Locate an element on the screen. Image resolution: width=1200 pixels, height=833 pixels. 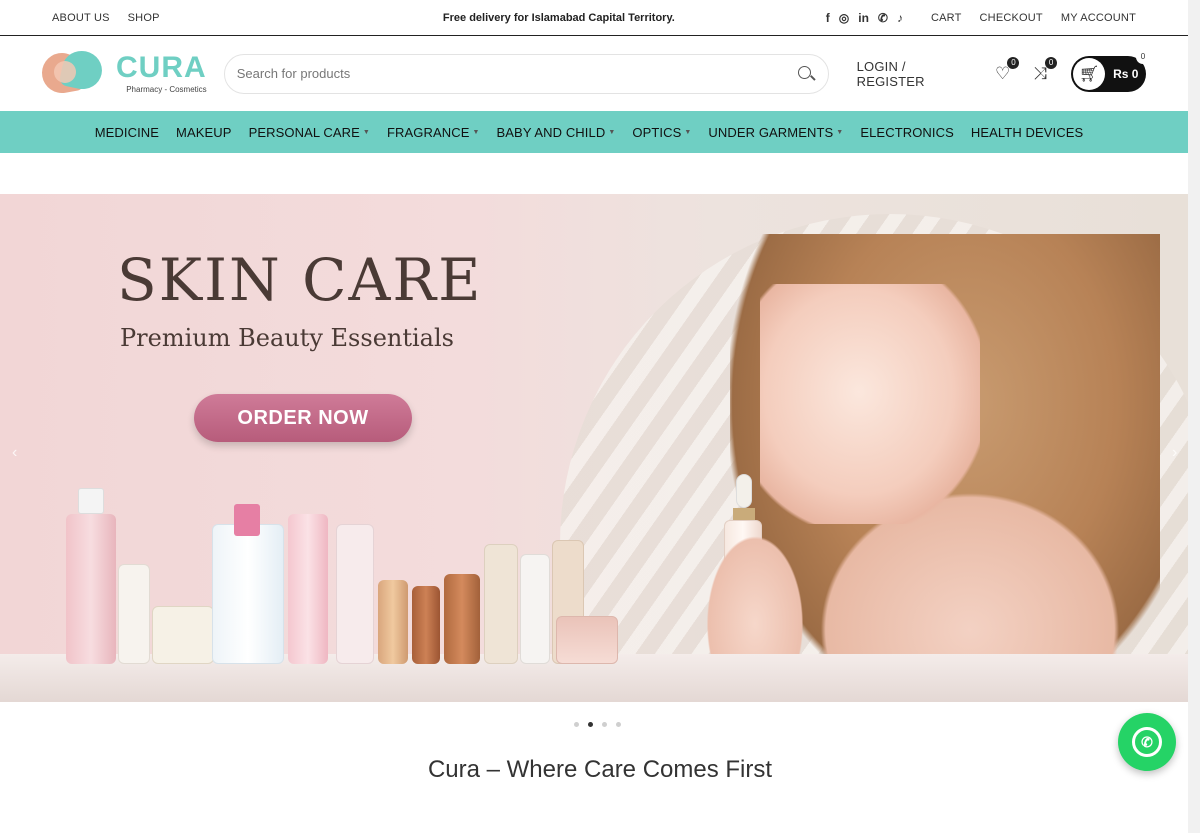
section-heading: Cura – Where Care Comes First is located at coordinates (600, 769).